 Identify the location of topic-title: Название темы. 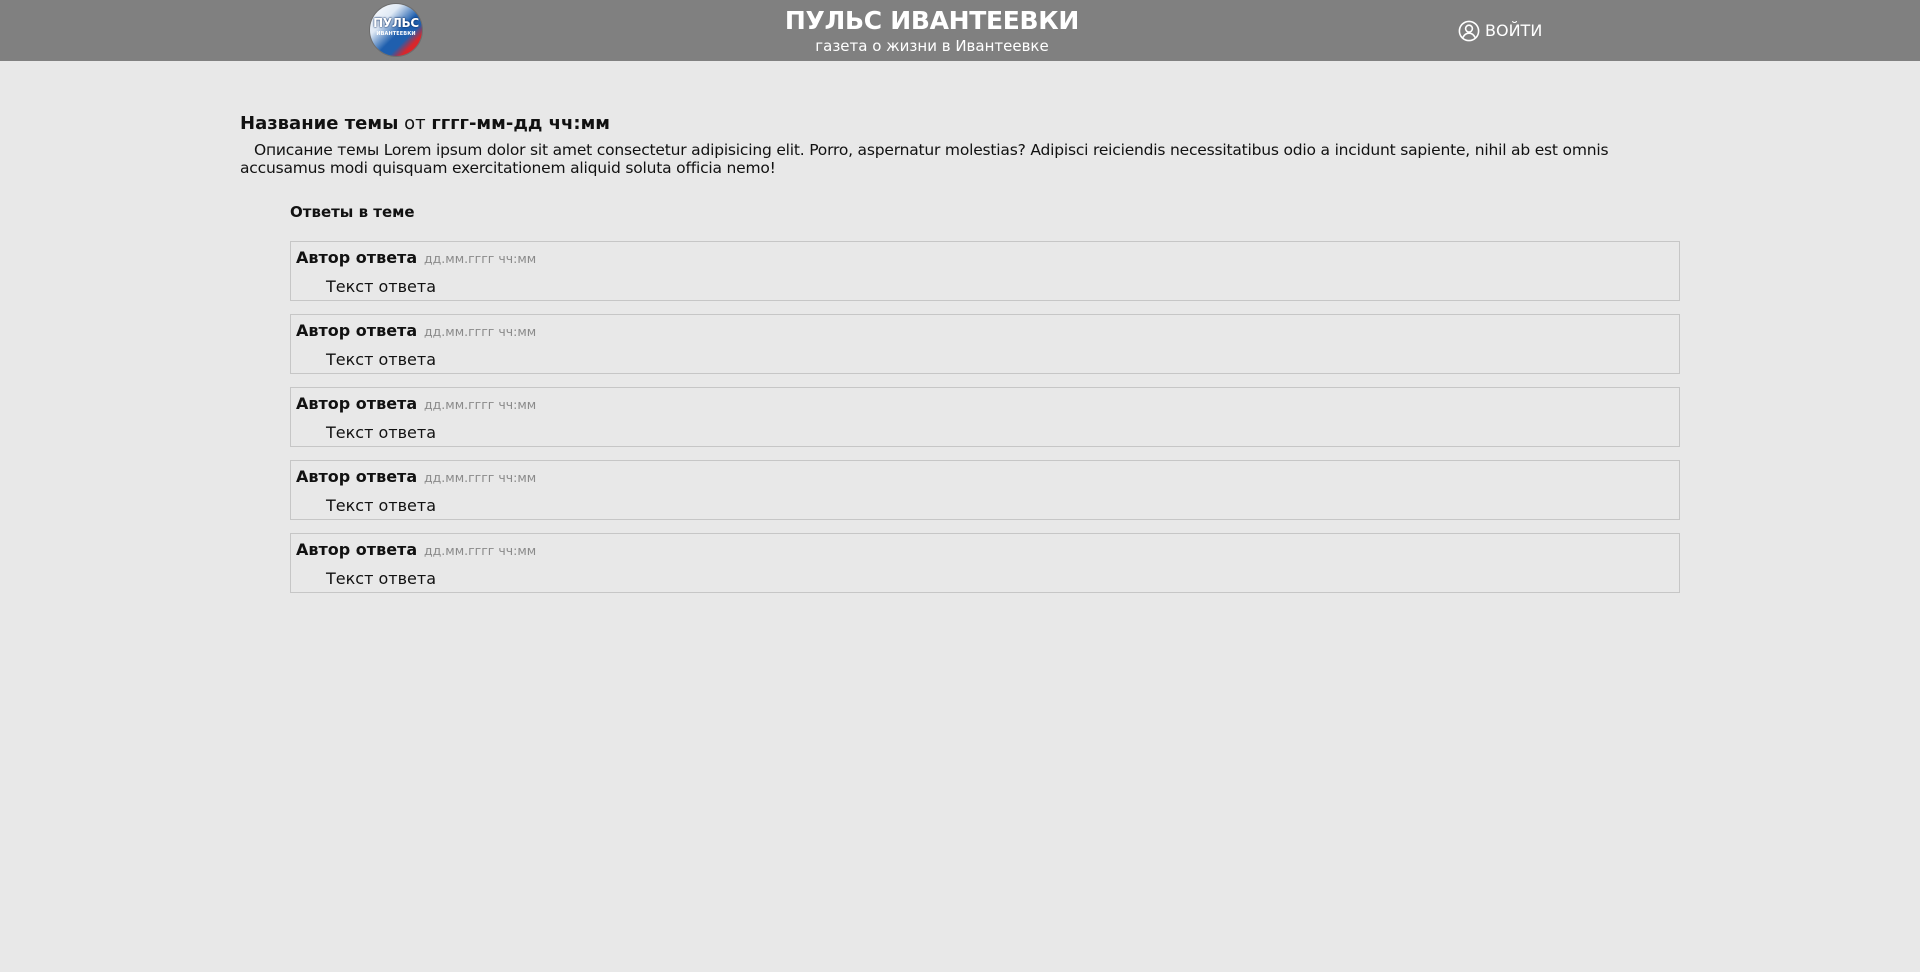
(319, 123).